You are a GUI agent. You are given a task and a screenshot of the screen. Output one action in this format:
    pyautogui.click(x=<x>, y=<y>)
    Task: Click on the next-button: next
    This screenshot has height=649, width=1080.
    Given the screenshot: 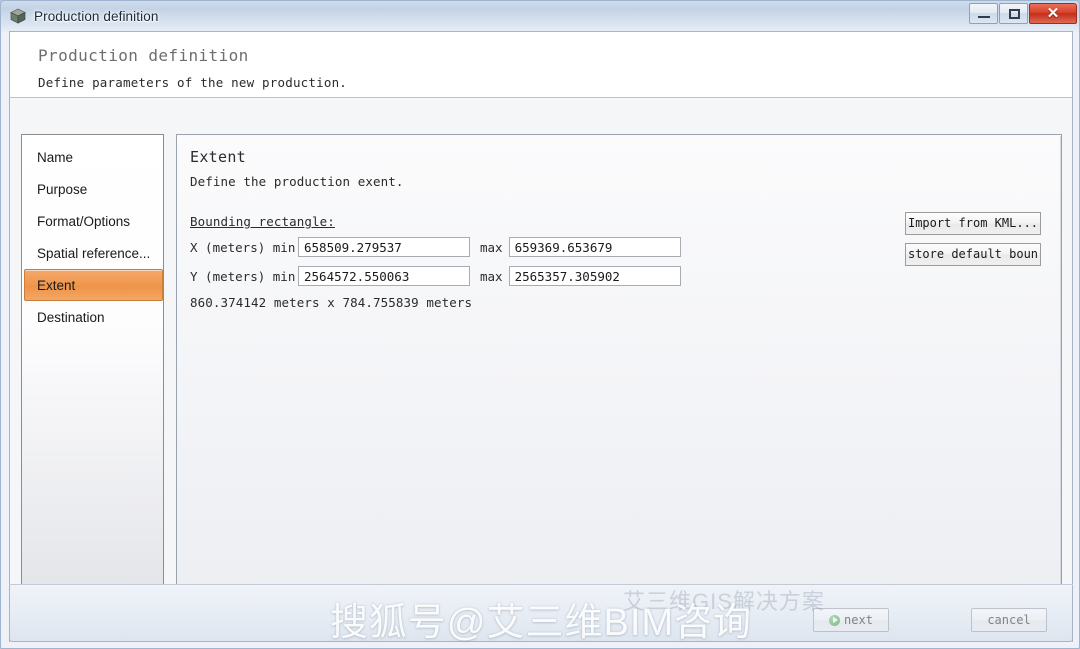 What is the action you would take?
    pyautogui.click(x=851, y=620)
    